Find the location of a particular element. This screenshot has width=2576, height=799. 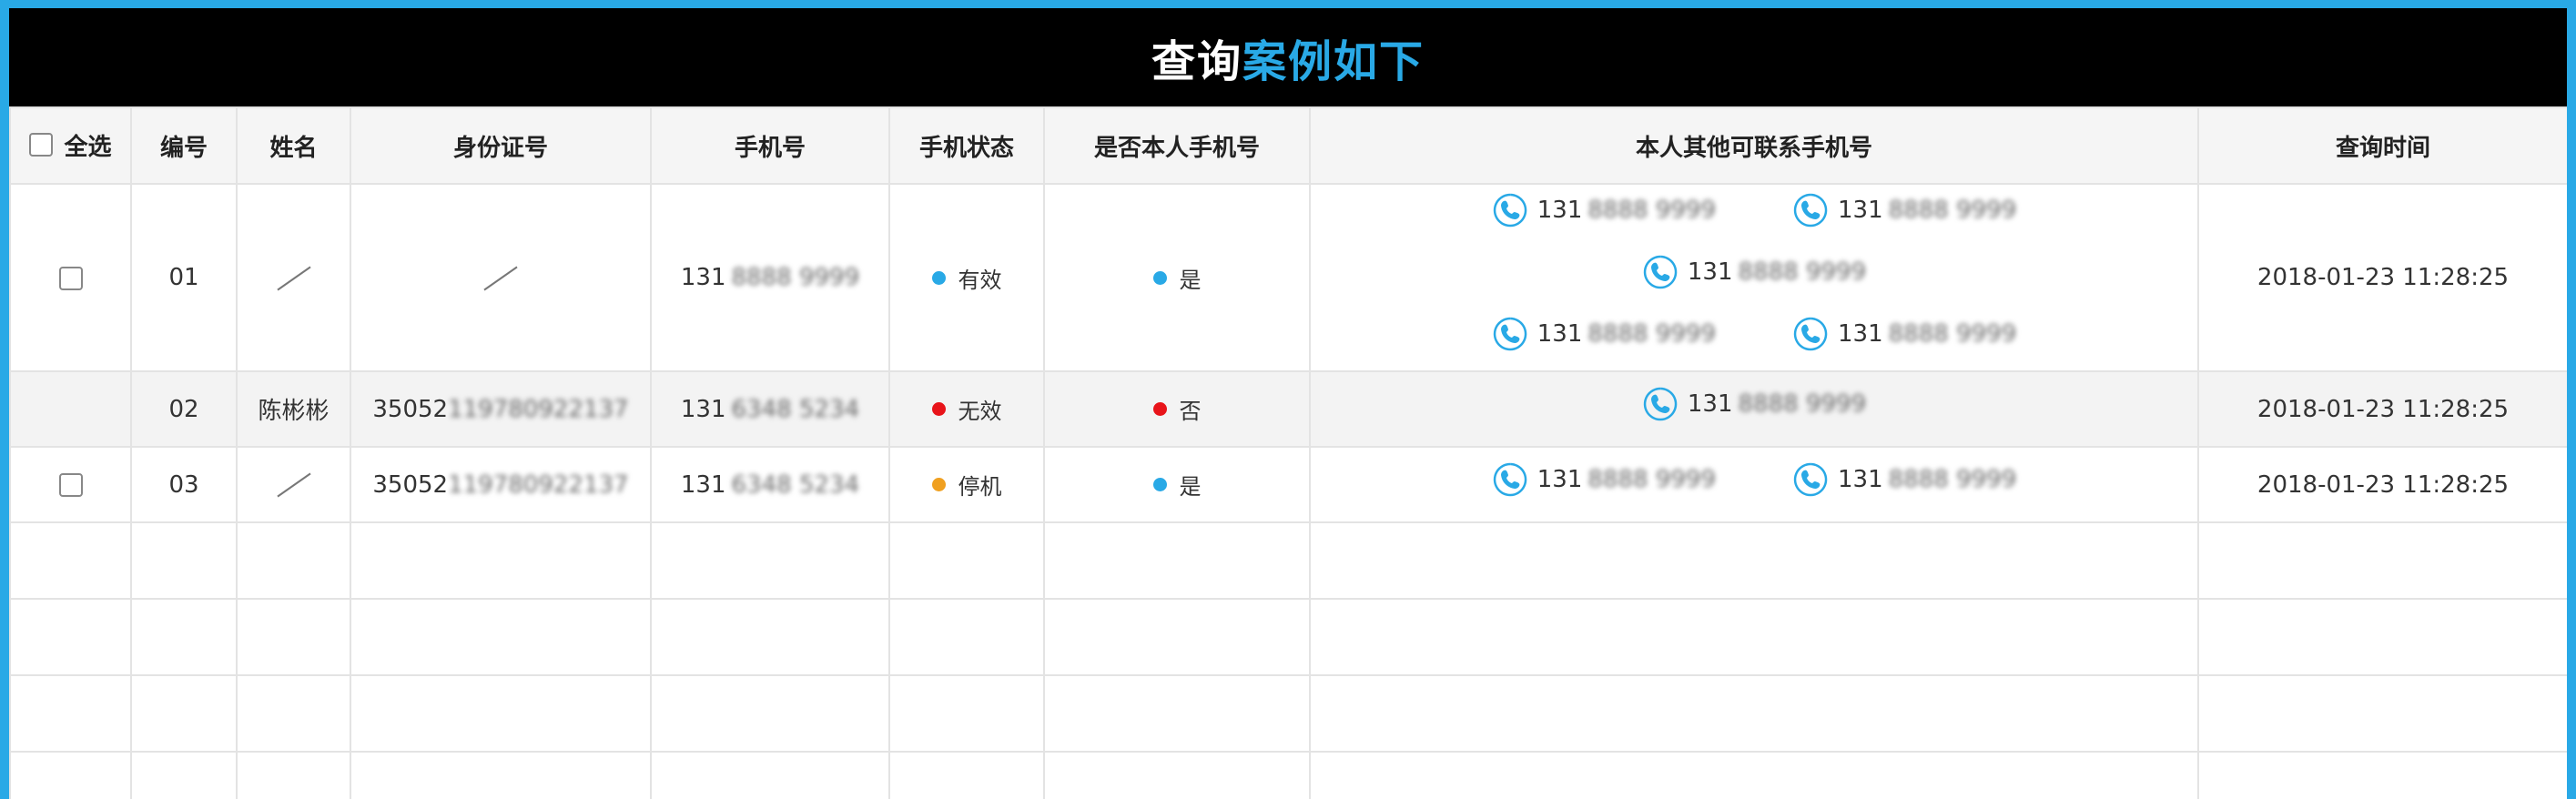

cell-number: 03 is located at coordinates (184, 484).